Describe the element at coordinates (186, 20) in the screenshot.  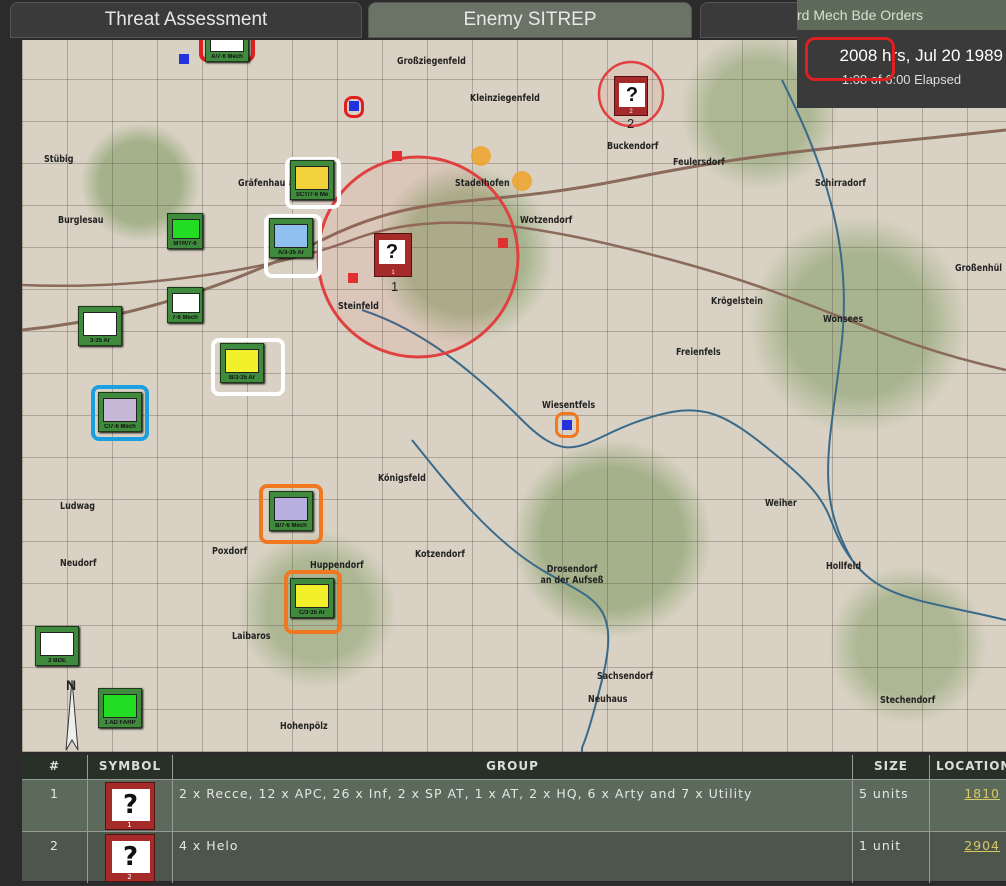
I see `tab-threat-assessment: Threat Assessment` at that location.